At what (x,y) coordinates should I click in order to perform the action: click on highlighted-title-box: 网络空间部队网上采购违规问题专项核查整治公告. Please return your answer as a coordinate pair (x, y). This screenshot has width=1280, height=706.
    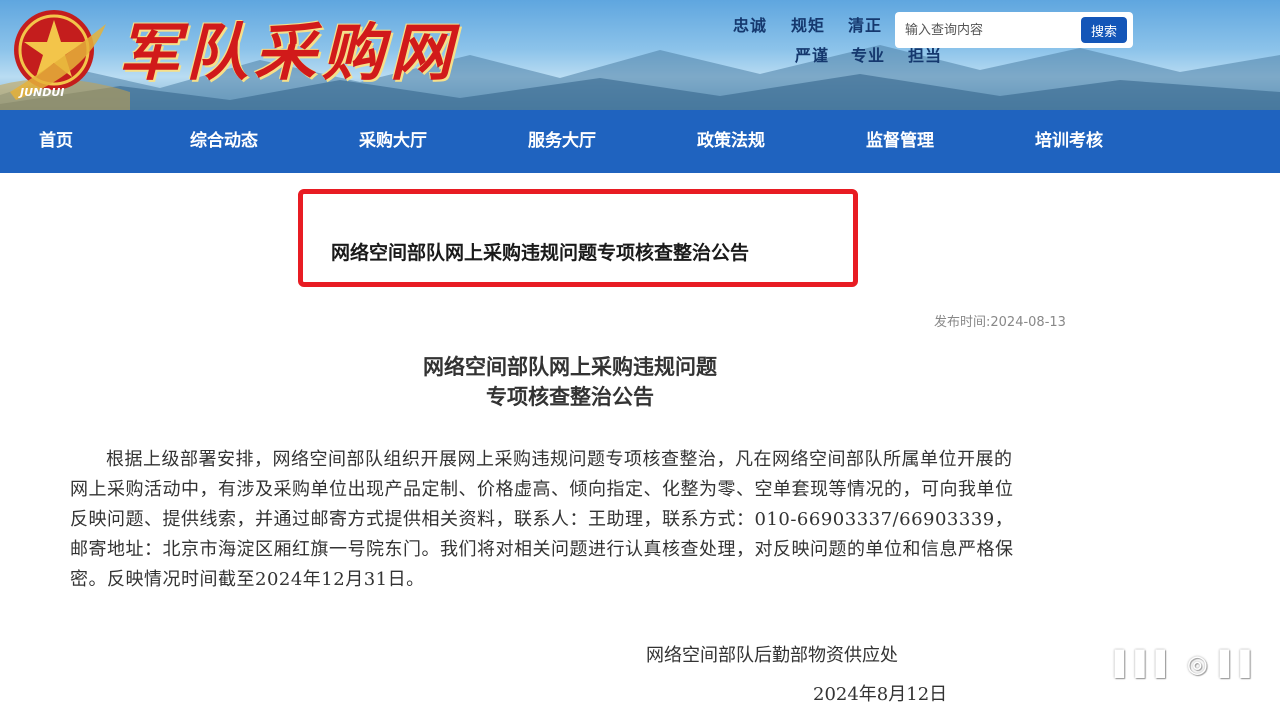
    Looking at the image, I should click on (578, 238).